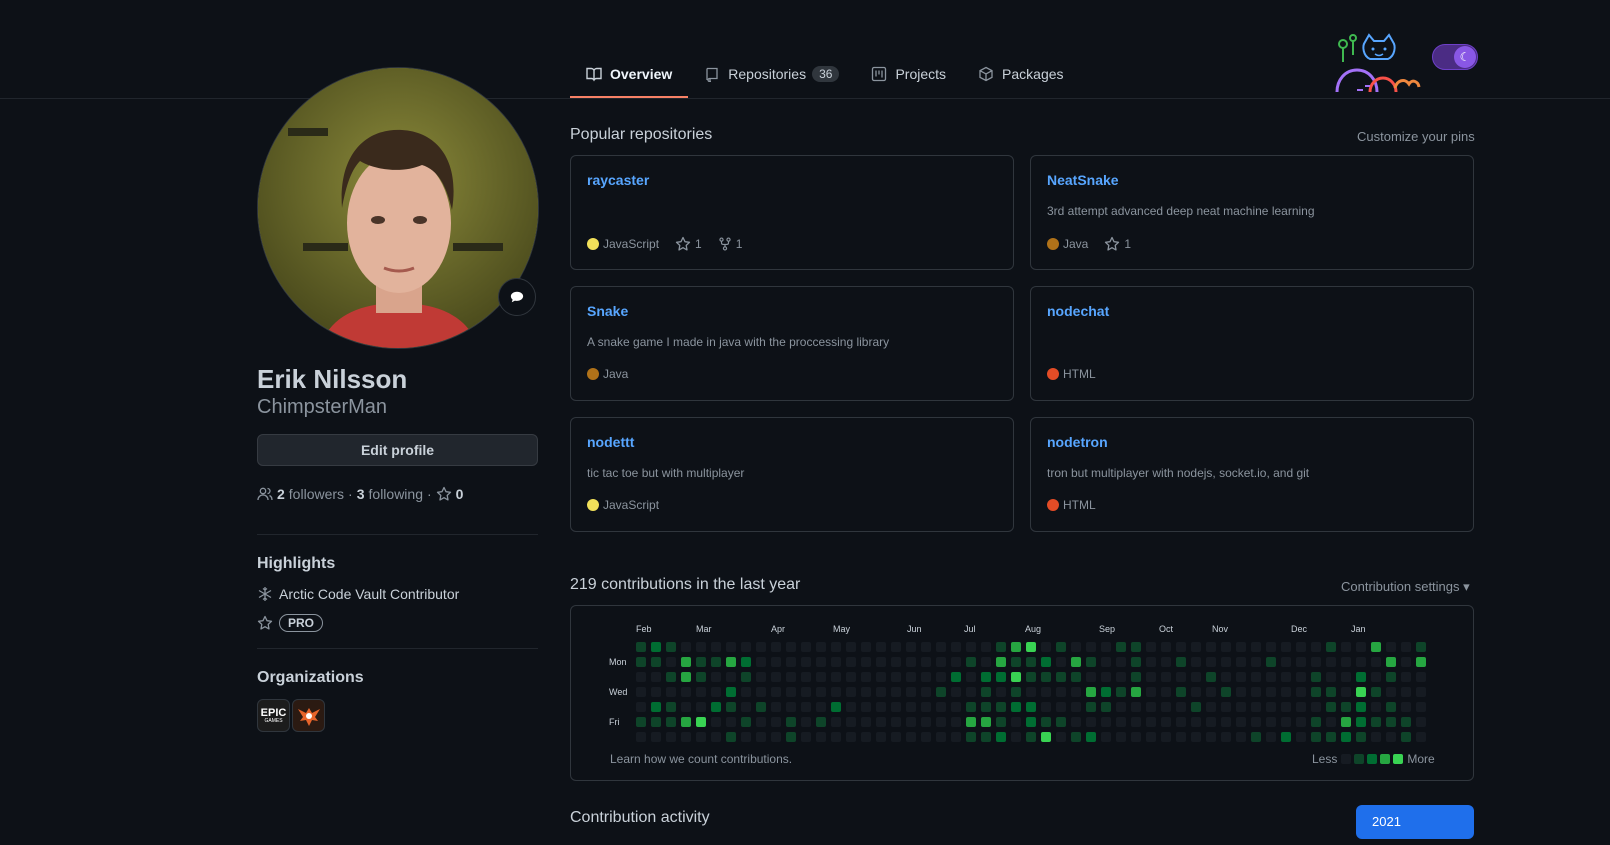  I want to click on org-bird-avatar, so click(308, 715).